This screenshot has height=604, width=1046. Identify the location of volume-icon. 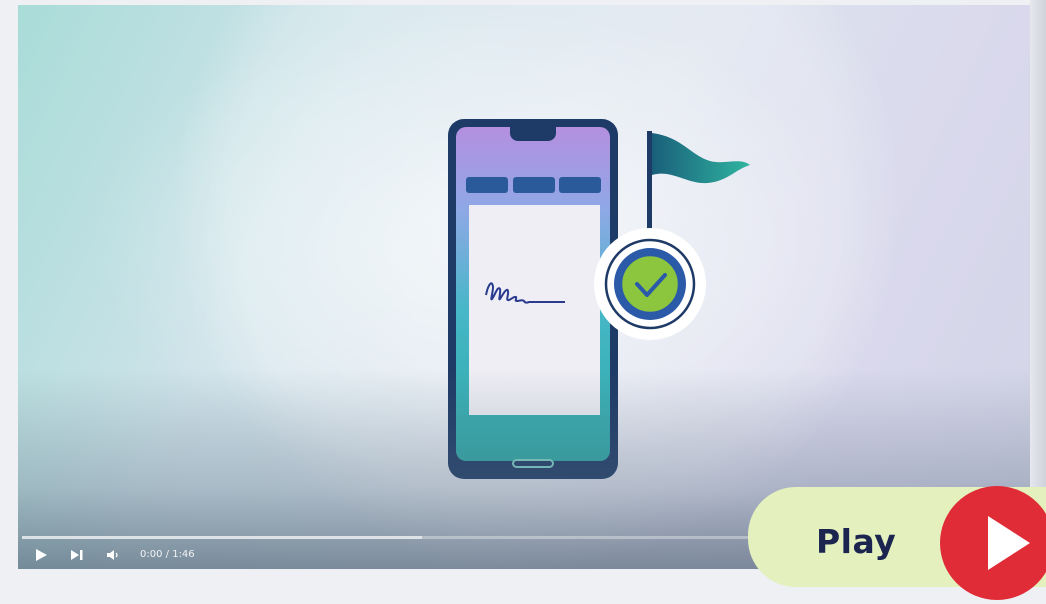
(112, 555).